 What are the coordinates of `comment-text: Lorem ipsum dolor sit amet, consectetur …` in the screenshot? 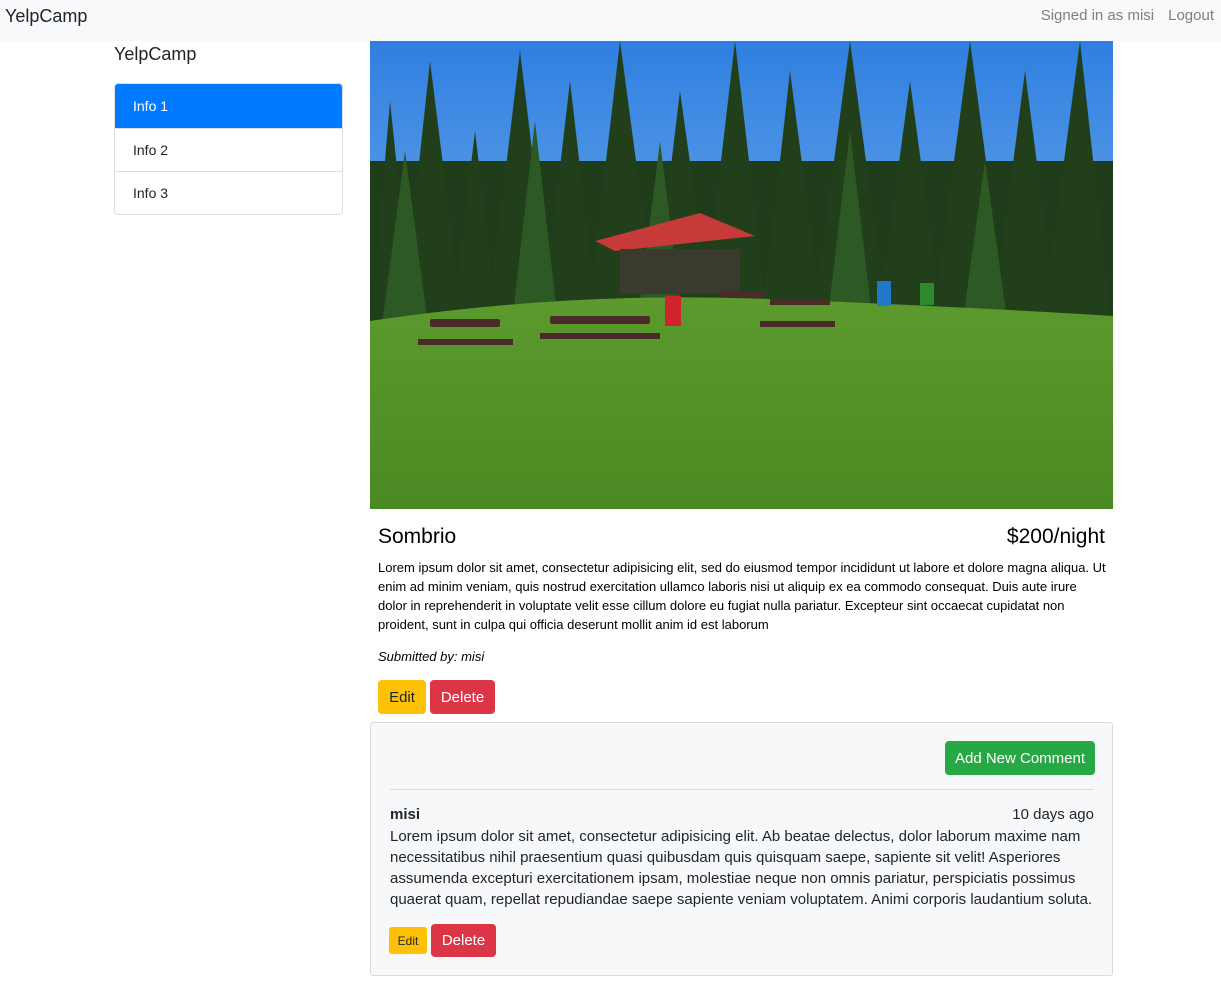 It's located at (741, 868).